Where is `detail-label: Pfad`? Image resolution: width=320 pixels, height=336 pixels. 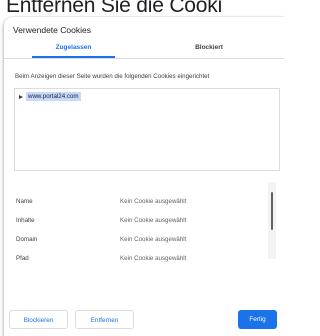 detail-label: Pfad is located at coordinates (22, 258).